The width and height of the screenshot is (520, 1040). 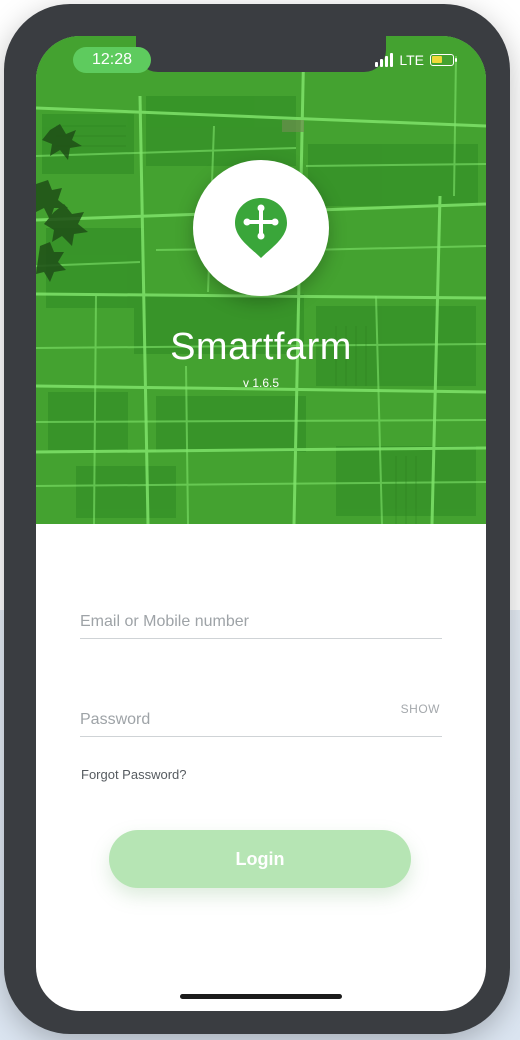 What do you see at coordinates (261, 347) in the screenshot?
I see `app-title: Smartfarm` at bounding box center [261, 347].